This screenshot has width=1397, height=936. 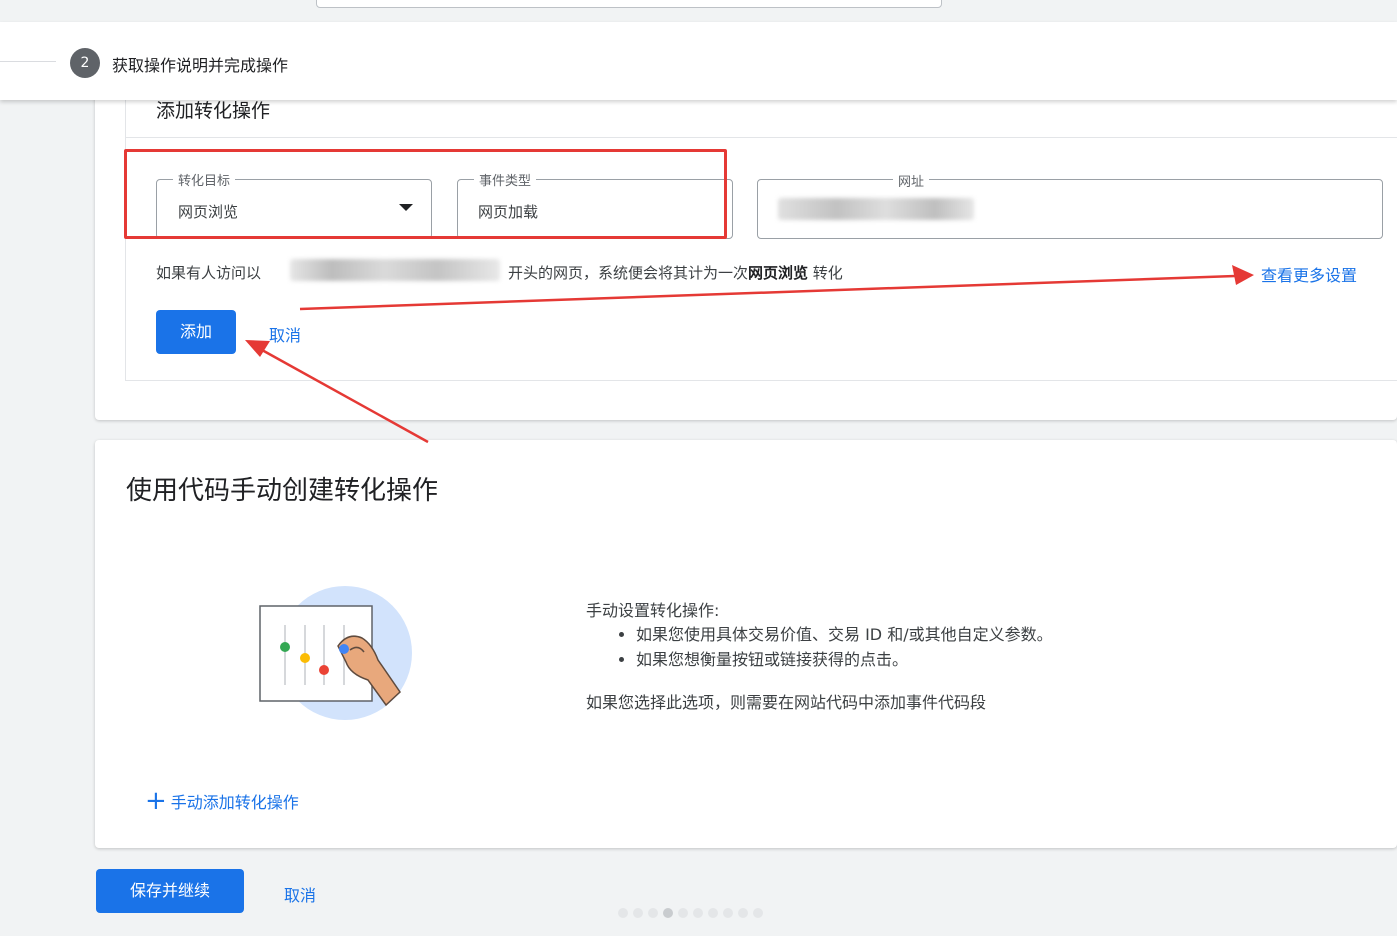 I want to click on description-before: 如果有人访问以, so click(x=209, y=273).